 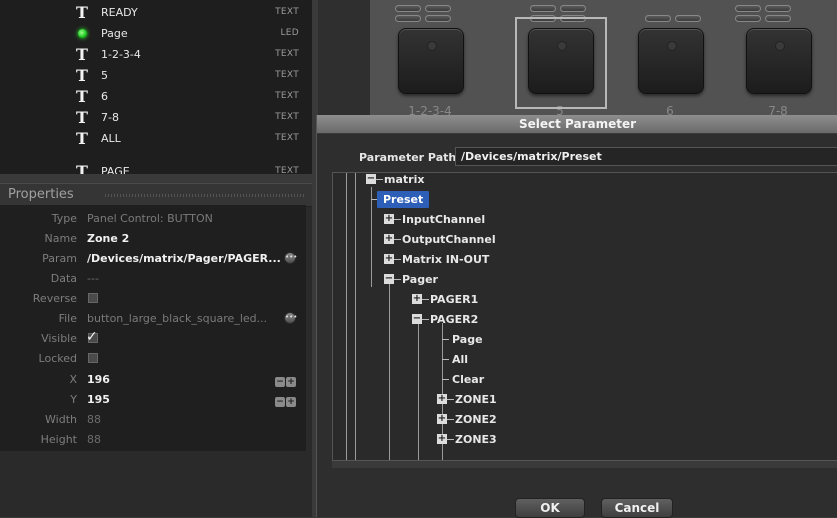 I want to click on control-name: READY, so click(x=119, y=12).